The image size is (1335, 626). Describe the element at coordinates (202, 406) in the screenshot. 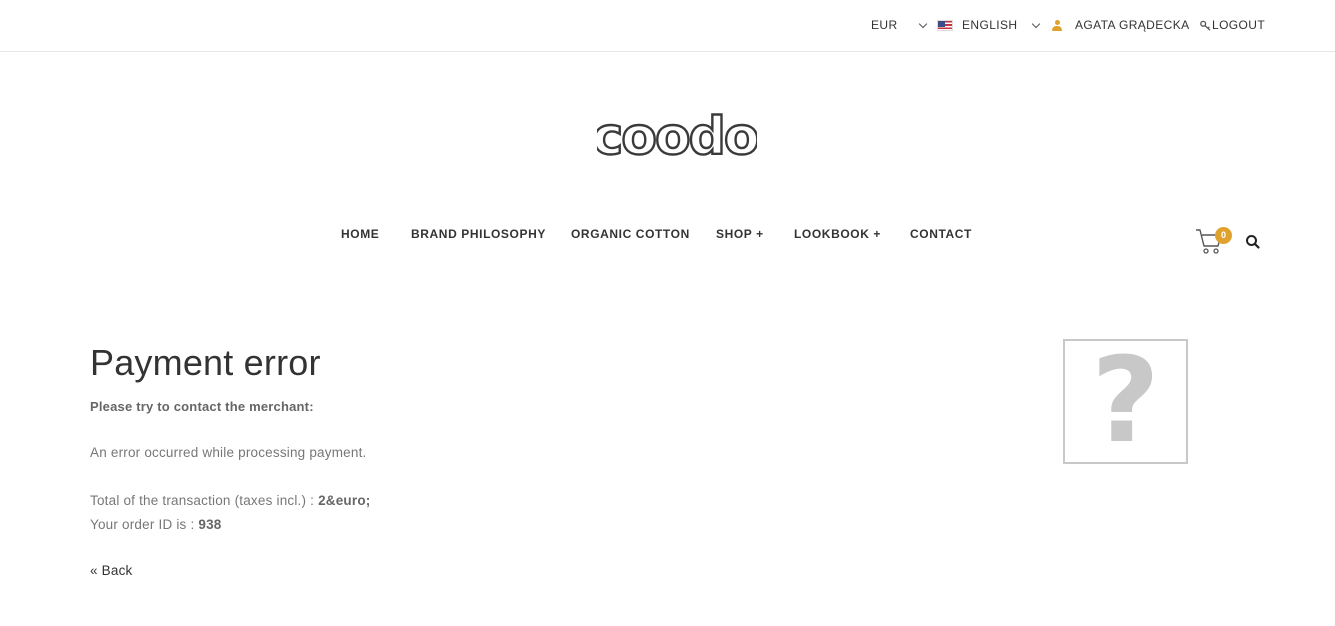

I see `contact-merchant-text: Please try to contact the merchant:` at that location.